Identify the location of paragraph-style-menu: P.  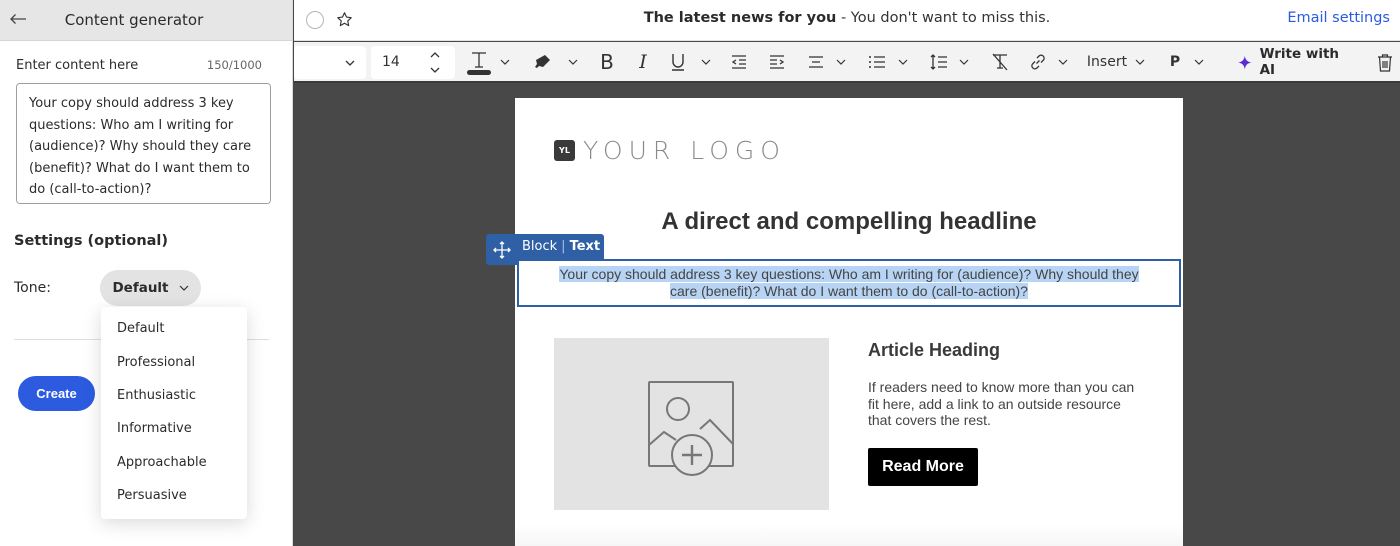
(1187, 62).